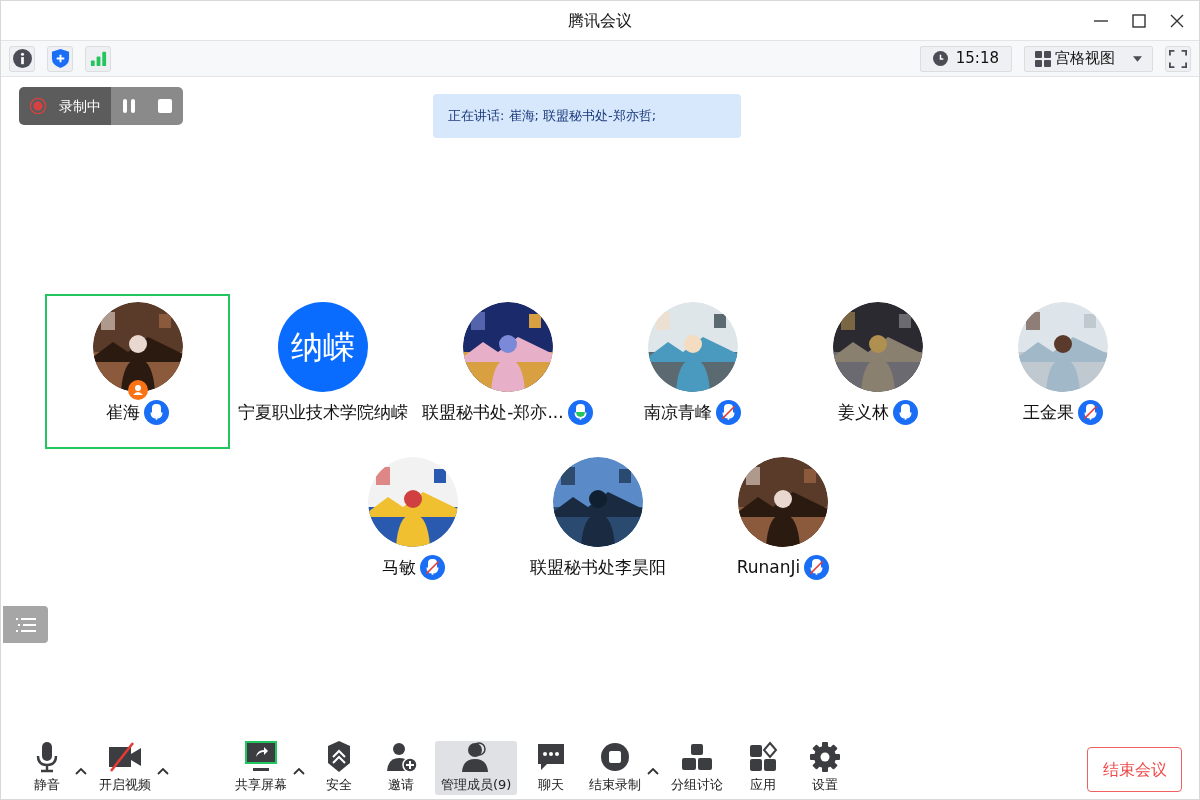 The height and width of the screenshot is (800, 1200). I want to click on end-meeting-button: 结束会议, so click(1134, 769).